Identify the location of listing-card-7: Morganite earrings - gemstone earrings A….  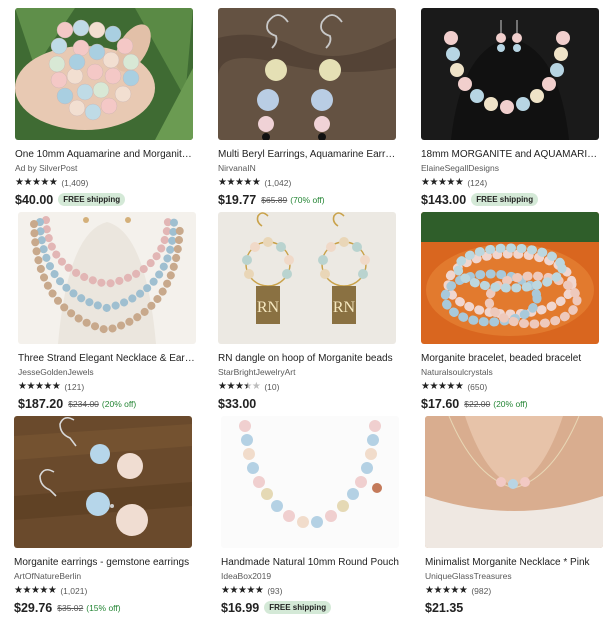
(103, 515).